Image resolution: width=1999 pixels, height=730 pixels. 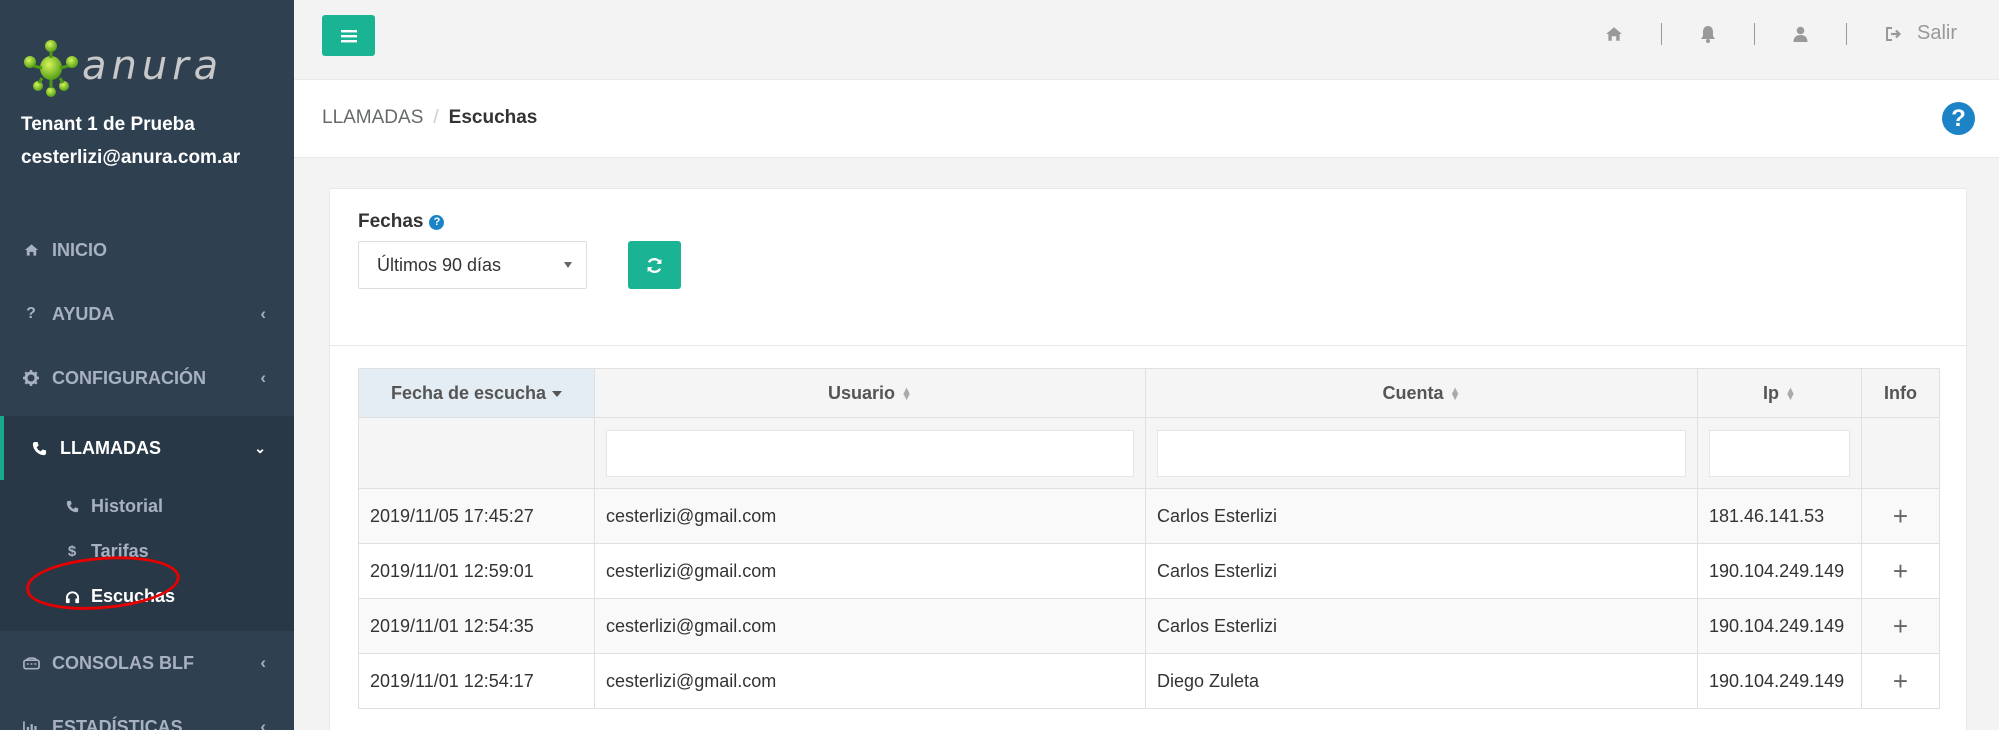 What do you see at coordinates (1421, 681) in the screenshot?
I see `cell-cuenta: Diego Zuleta` at bounding box center [1421, 681].